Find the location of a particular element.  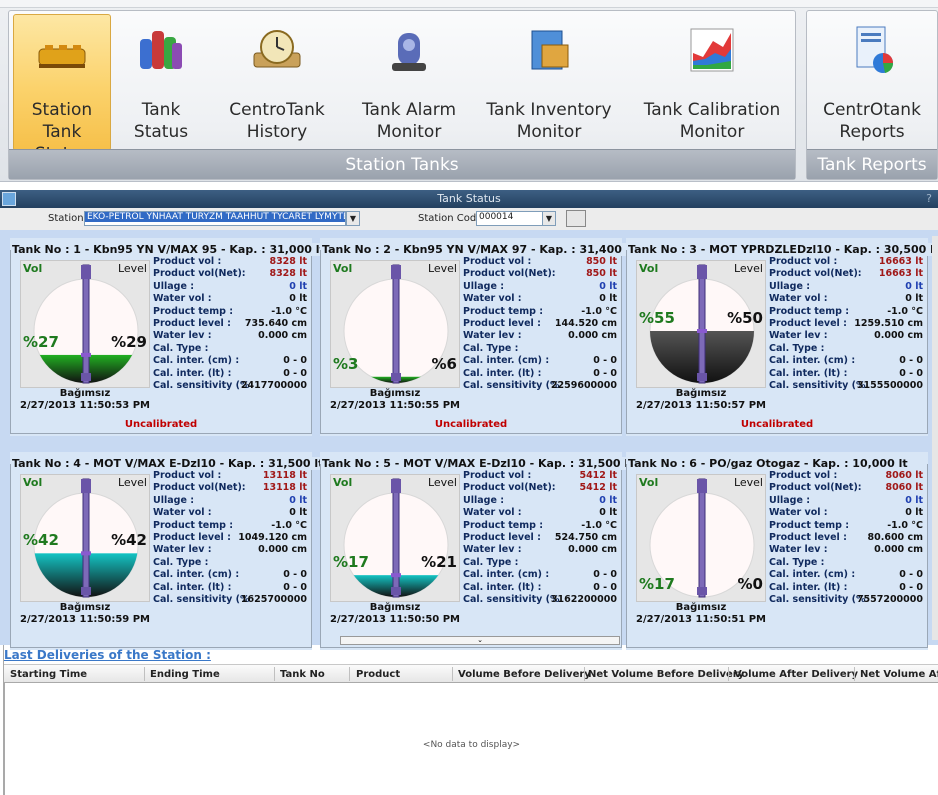

calibration-status: Uncalibrated is located at coordinates (161, 424).